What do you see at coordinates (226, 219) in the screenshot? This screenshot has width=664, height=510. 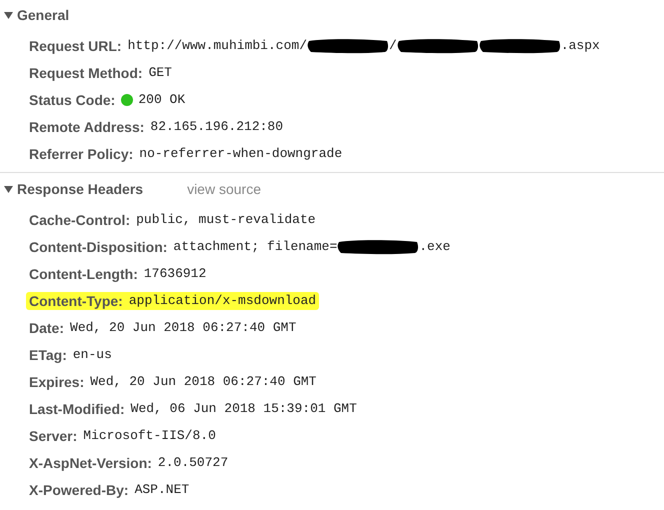 I see `header-value: public, must-revalidate` at bounding box center [226, 219].